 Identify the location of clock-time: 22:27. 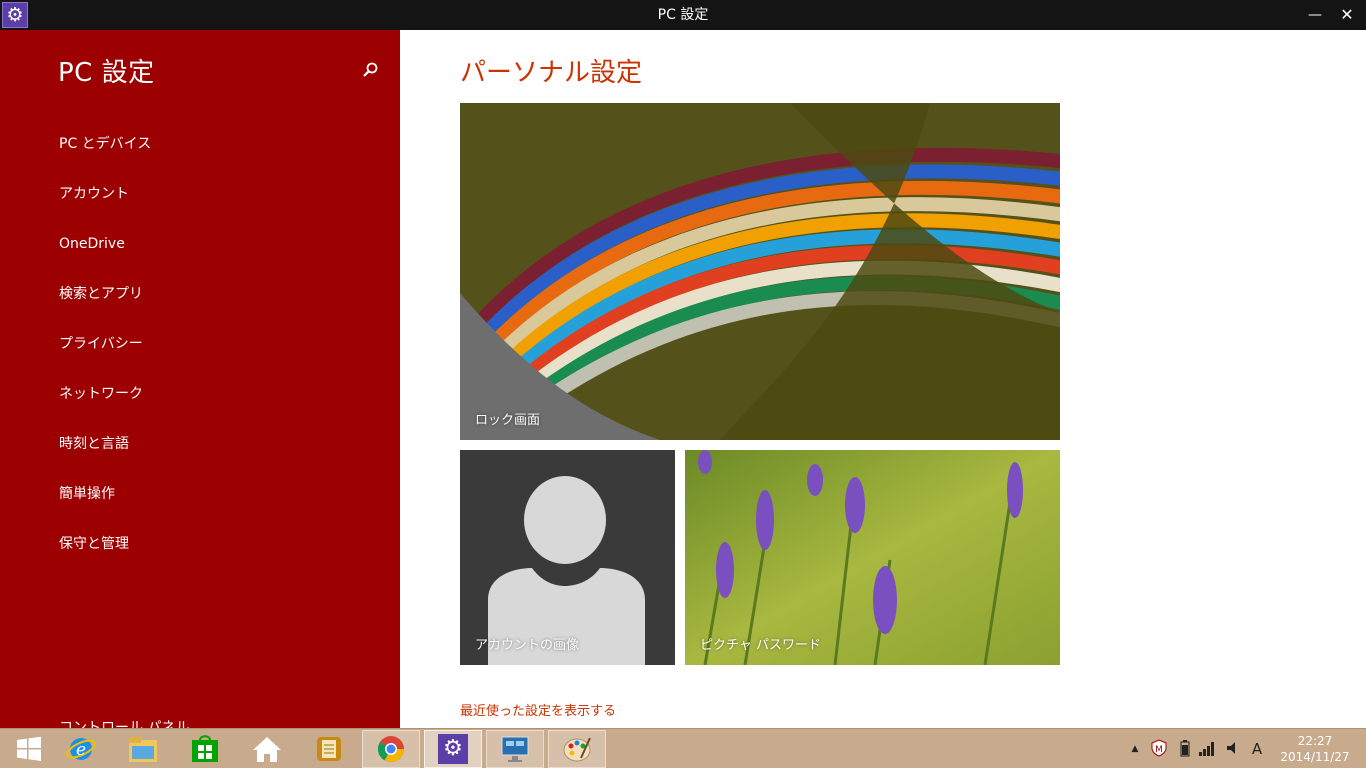
(1315, 741).